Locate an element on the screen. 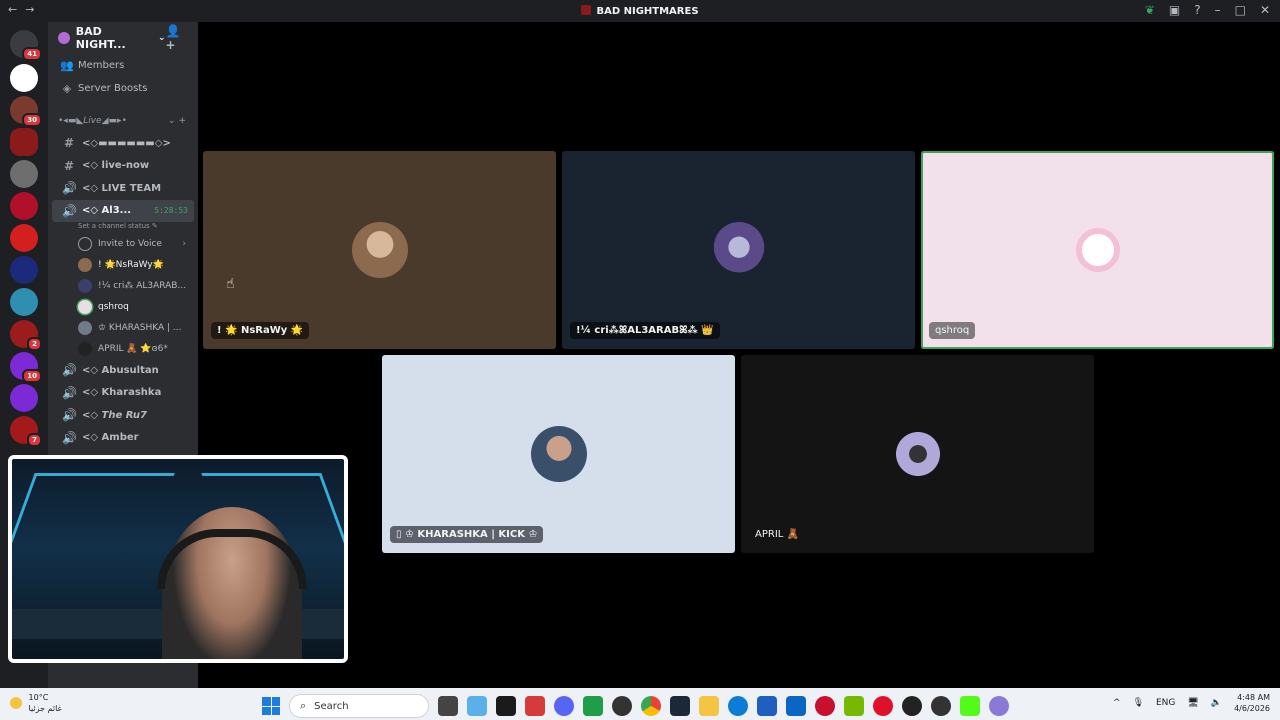  participant-tile: APRIL 🧸 is located at coordinates (917, 454).